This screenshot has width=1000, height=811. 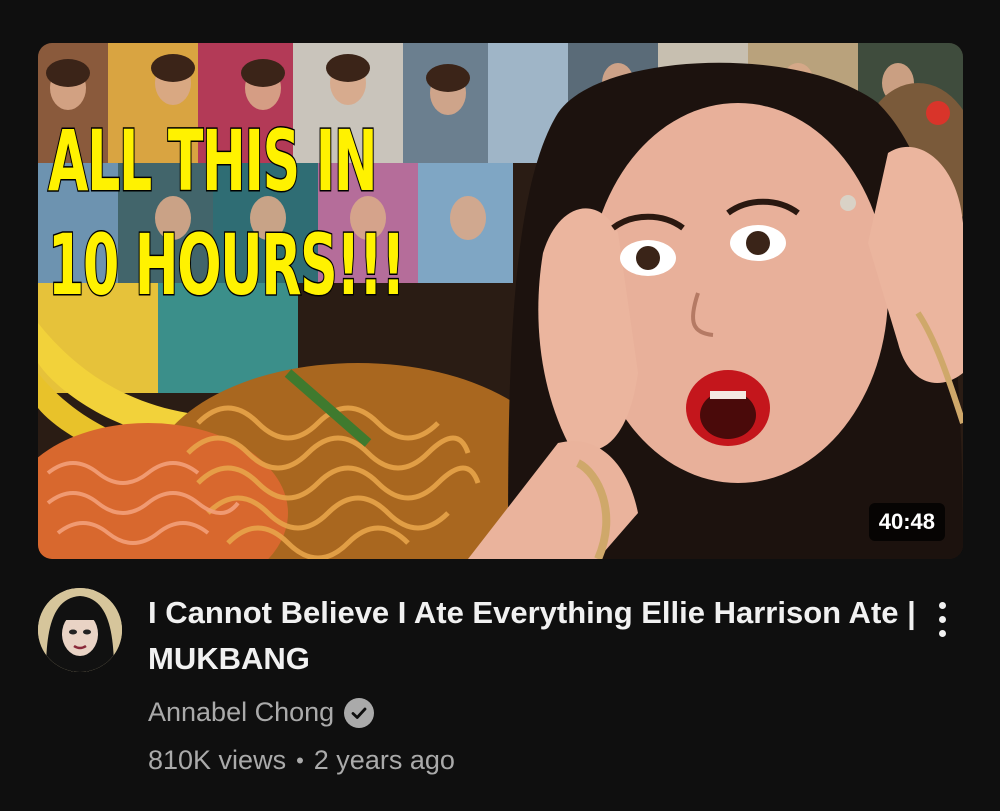 I want to click on video-stats: 810K views • 2 years ago, so click(x=301, y=760).